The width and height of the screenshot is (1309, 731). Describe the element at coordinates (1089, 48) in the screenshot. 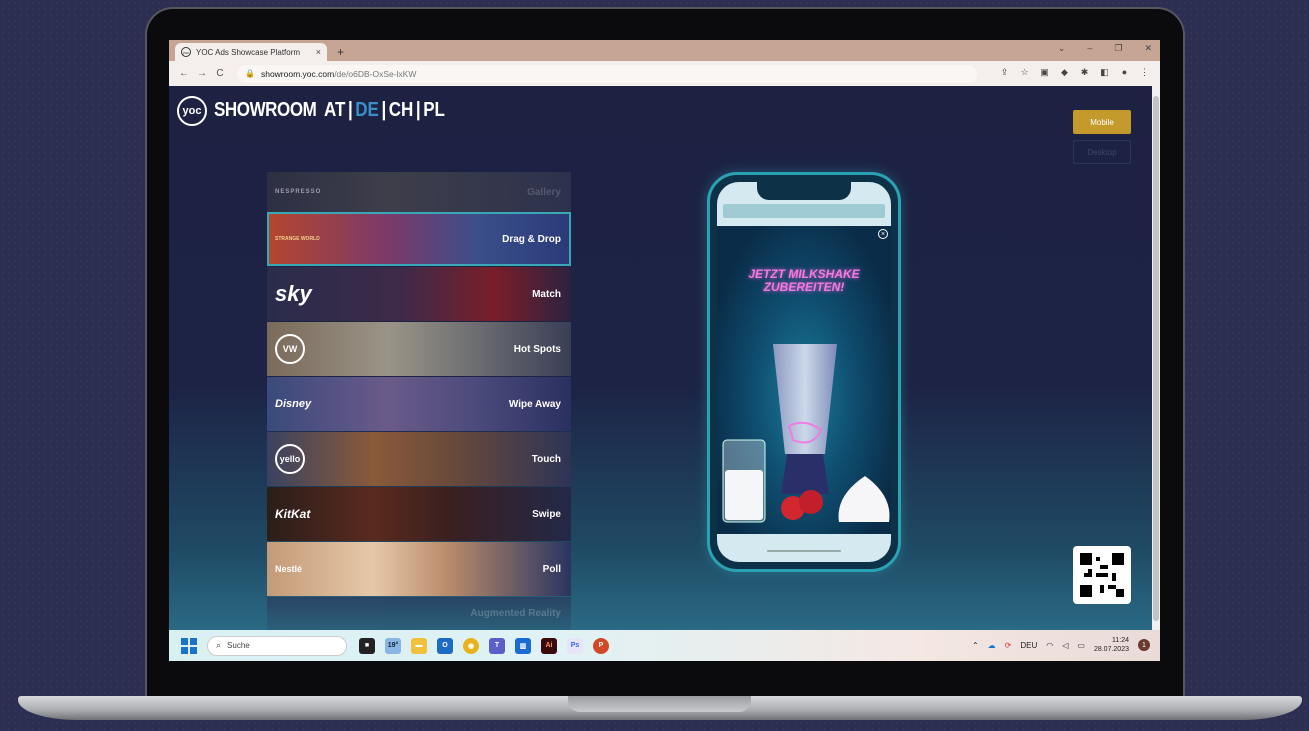

I see `minimize-button: –` at that location.